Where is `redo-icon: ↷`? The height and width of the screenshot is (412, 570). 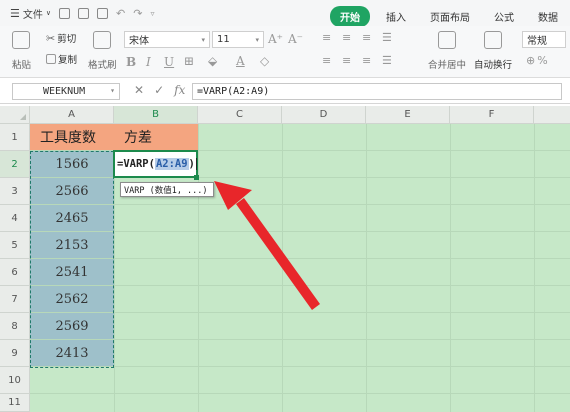 redo-icon: ↷ is located at coordinates (137, 13).